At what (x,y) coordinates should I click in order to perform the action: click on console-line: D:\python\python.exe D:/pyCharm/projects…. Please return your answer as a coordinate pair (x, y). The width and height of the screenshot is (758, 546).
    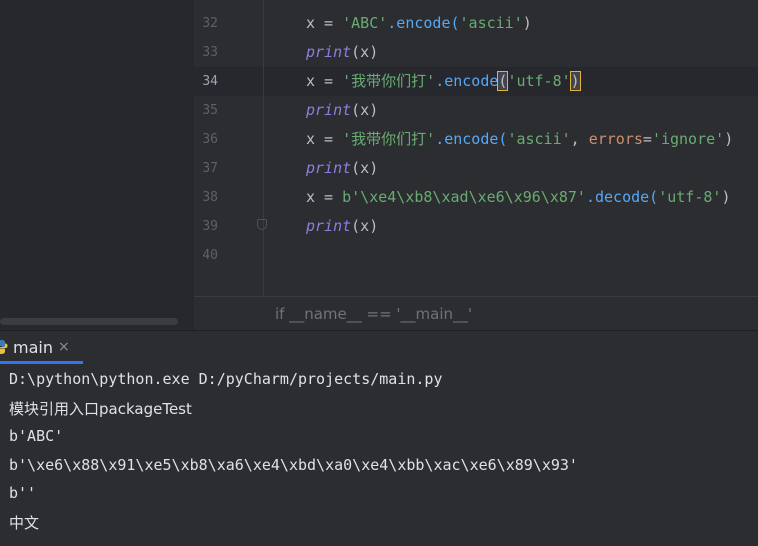
    Looking at the image, I should click on (226, 379).